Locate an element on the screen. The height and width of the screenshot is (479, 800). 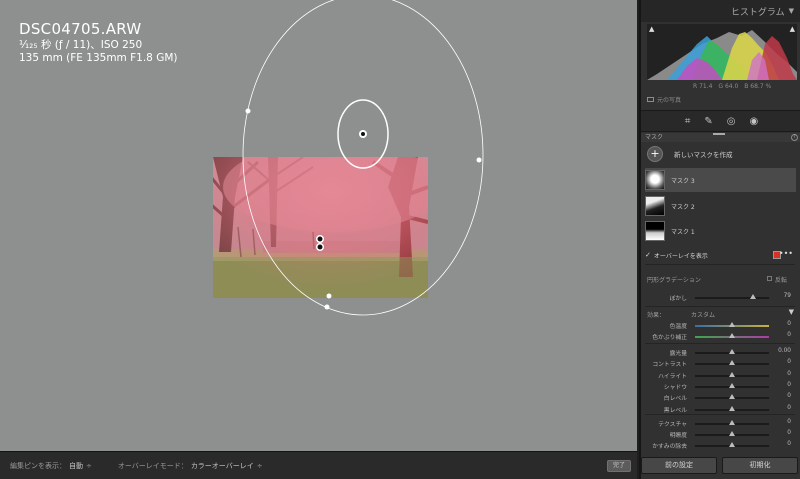
g-label: G is located at coordinates (721, 86).